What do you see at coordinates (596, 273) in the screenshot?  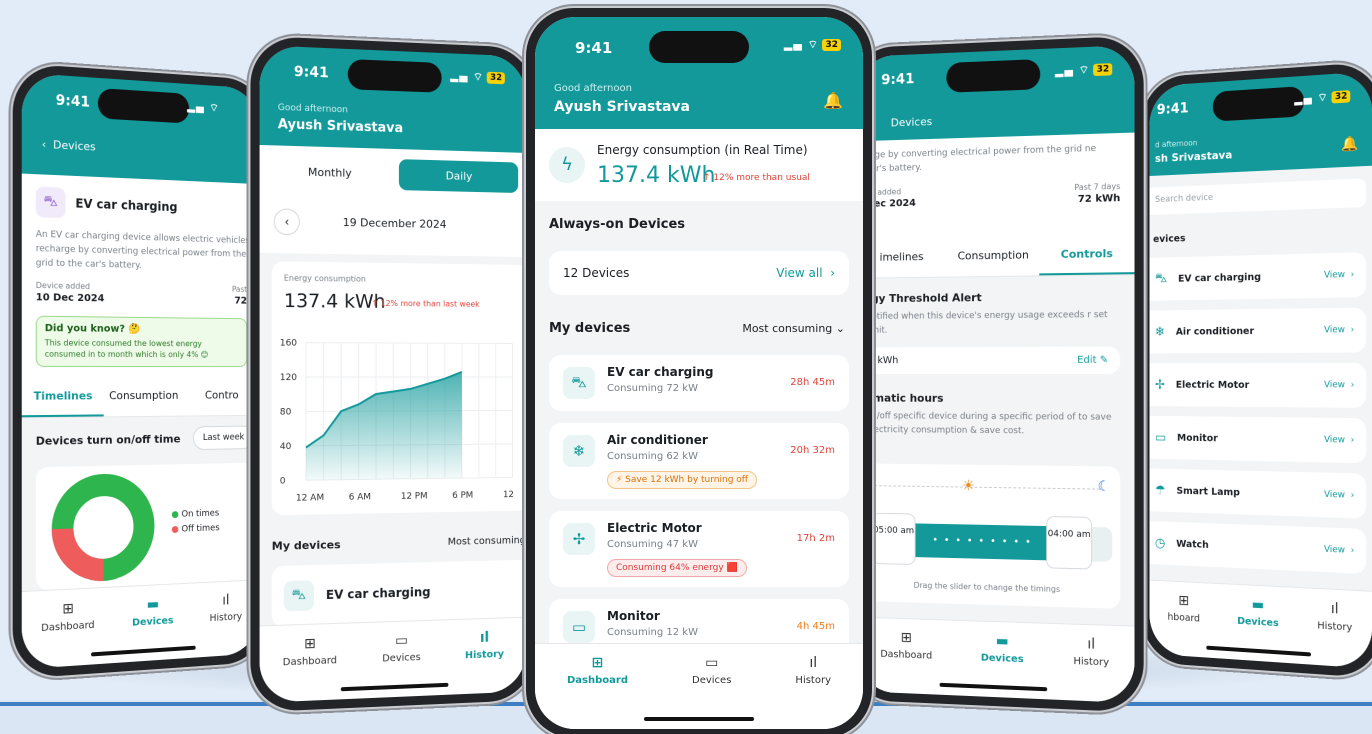 I see `always-on-count: 12 Devices` at bounding box center [596, 273].